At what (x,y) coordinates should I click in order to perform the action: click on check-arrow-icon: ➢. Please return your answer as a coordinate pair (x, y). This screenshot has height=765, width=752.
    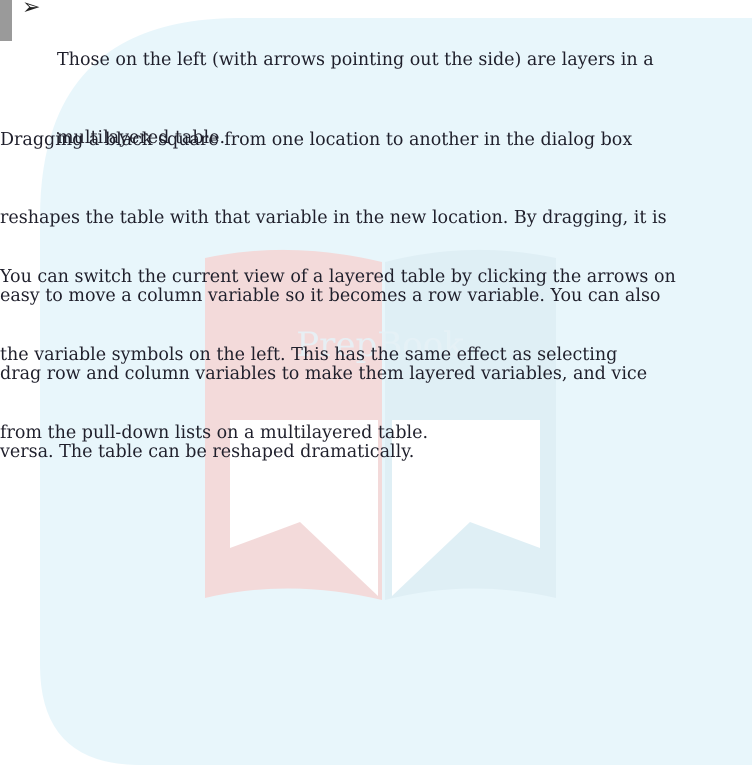
    Looking at the image, I should click on (31, 10).